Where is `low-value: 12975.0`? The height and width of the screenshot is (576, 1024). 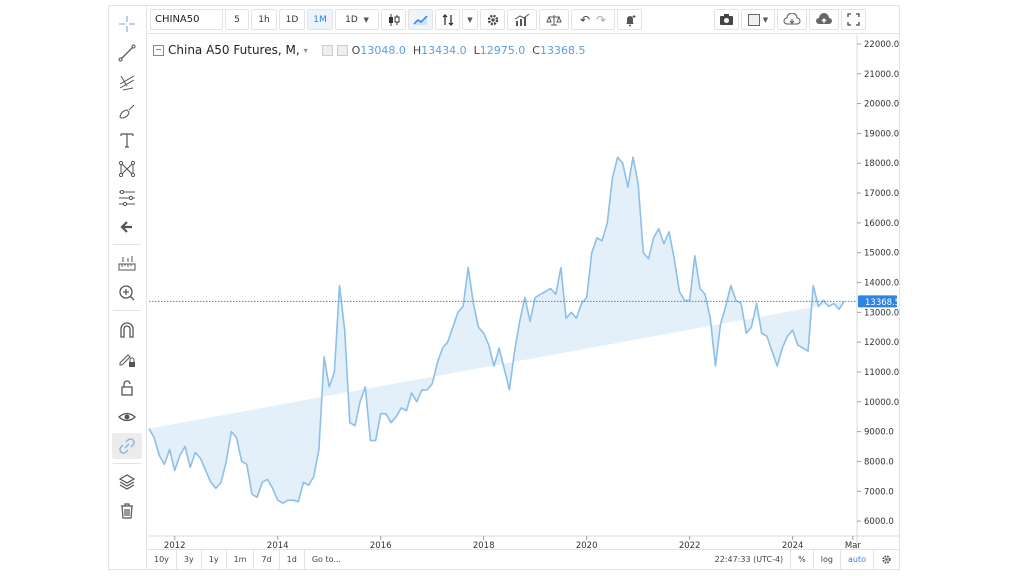 low-value: 12975.0 is located at coordinates (502, 50).